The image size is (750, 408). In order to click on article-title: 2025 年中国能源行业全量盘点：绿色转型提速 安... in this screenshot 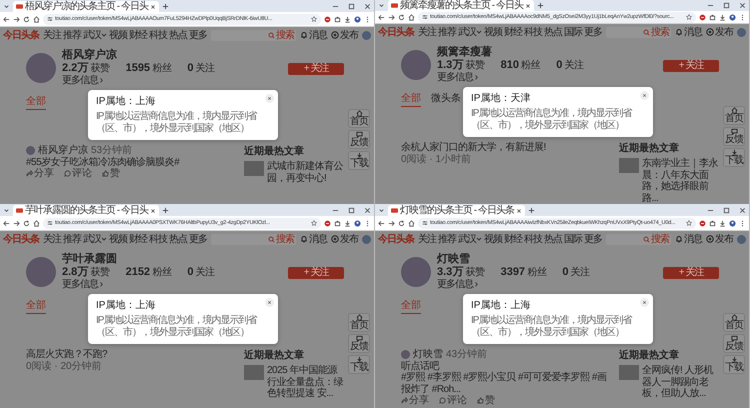, I will do `click(305, 382)`.